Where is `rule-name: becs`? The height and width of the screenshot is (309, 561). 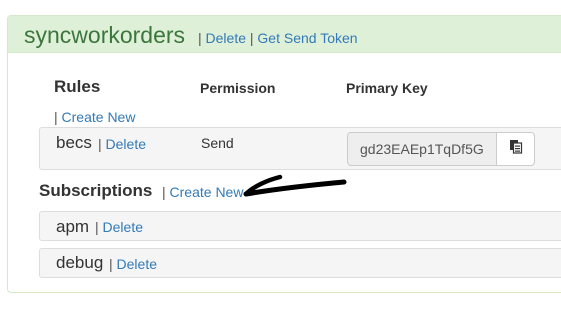 rule-name: becs is located at coordinates (74, 142).